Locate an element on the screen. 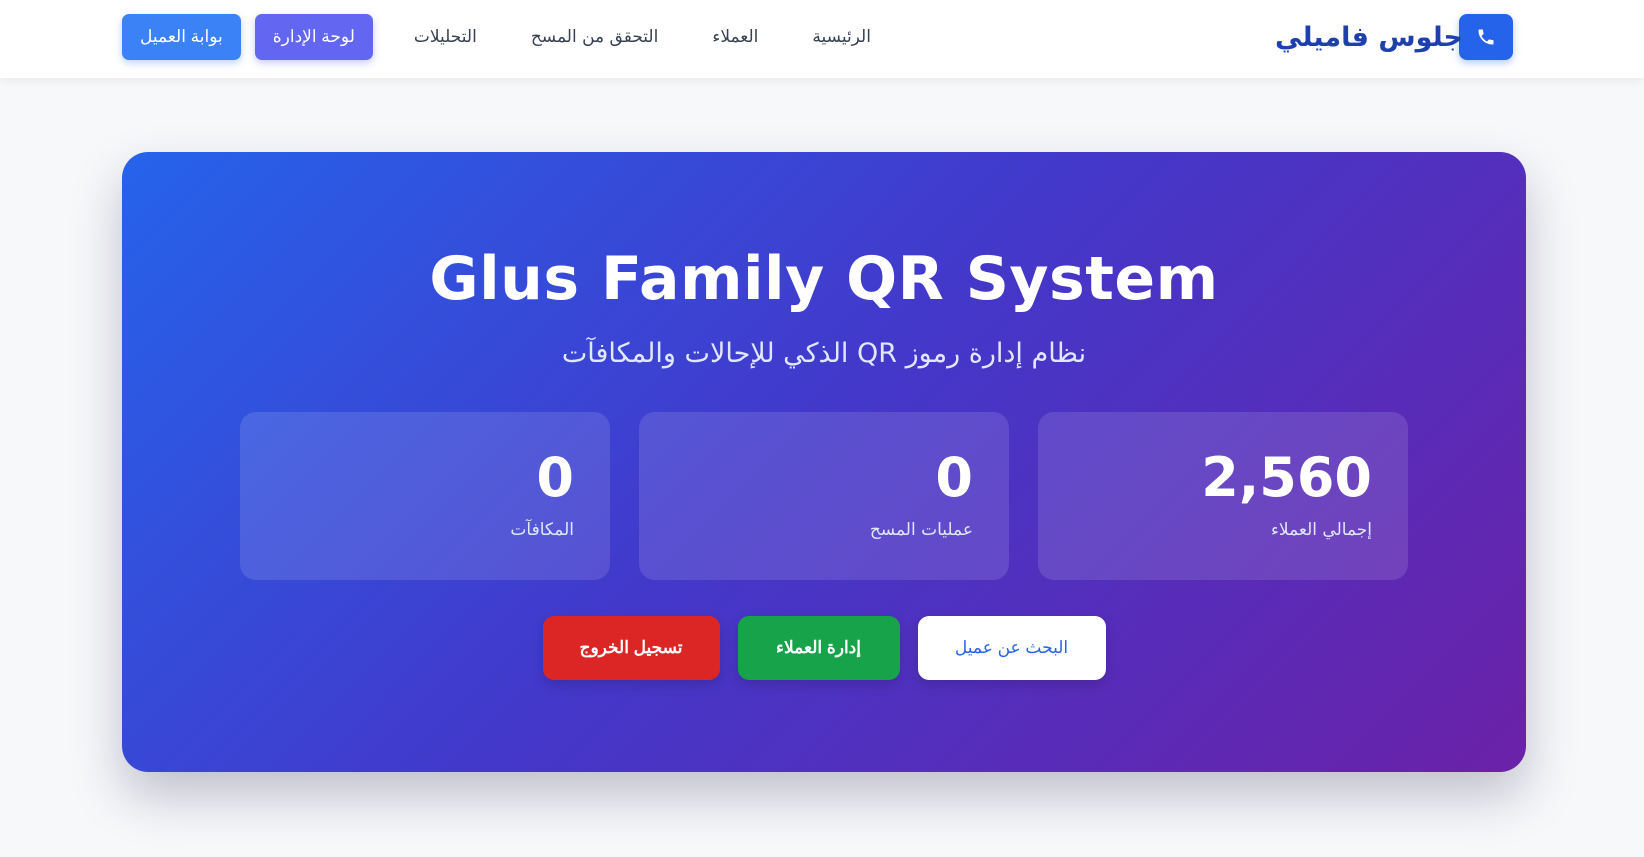 This screenshot has width=1644, height=857. nav-link-home: الرئيسية is located at coordinates (841, 37).